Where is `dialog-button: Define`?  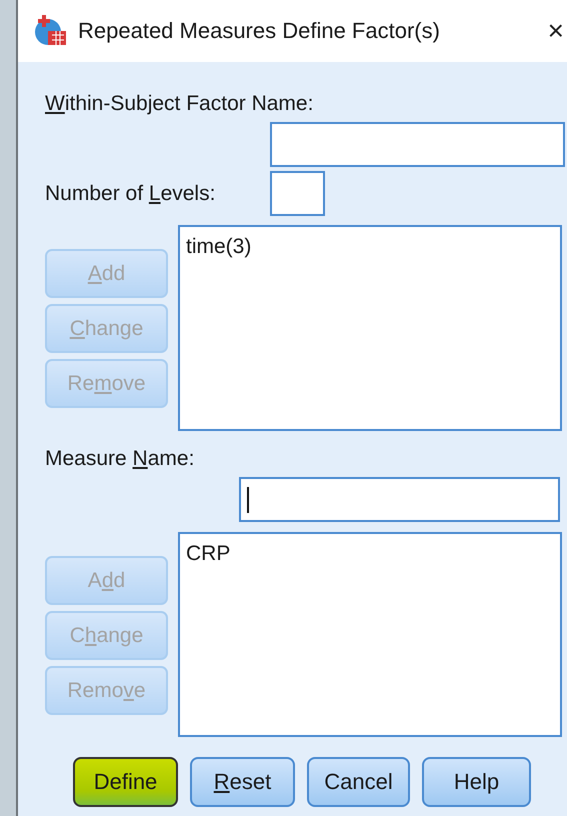 dialog-button: Define is located at coordinates (125, 782).